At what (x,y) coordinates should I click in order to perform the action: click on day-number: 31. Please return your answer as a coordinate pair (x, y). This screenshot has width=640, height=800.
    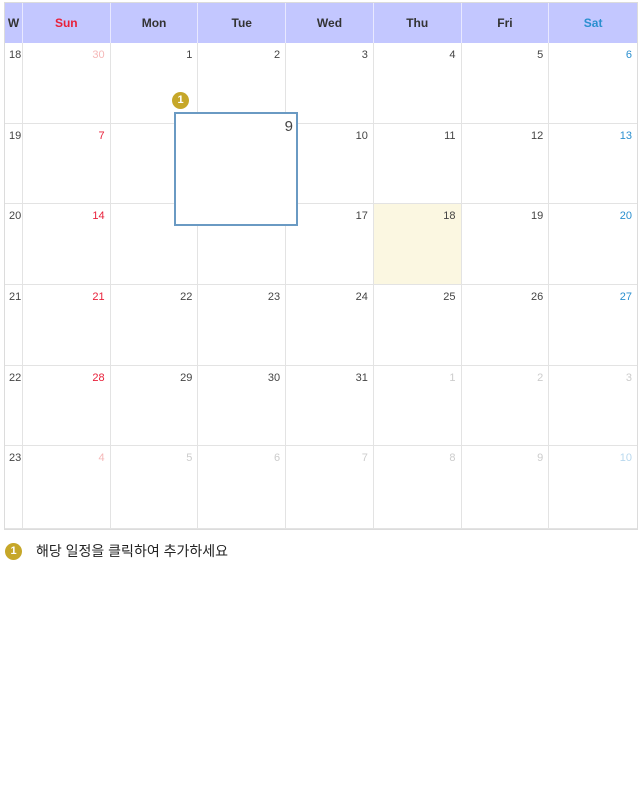
    Looking at the image, I should click on (361, 378).